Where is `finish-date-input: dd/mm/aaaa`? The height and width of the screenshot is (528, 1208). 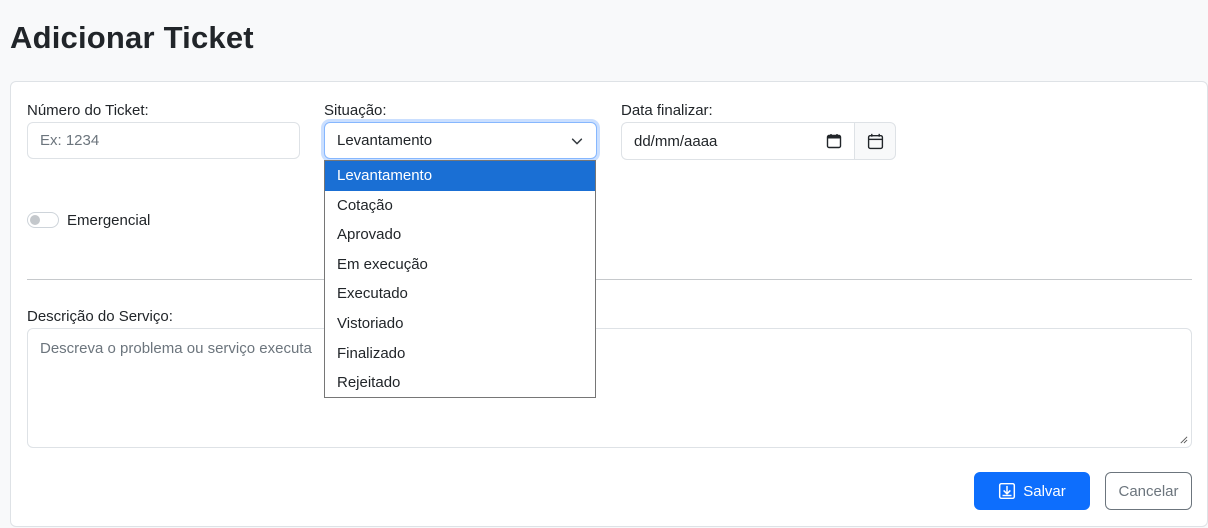 finish-date-input: dd/mm/aaaa is located at coordinates (737, 141).